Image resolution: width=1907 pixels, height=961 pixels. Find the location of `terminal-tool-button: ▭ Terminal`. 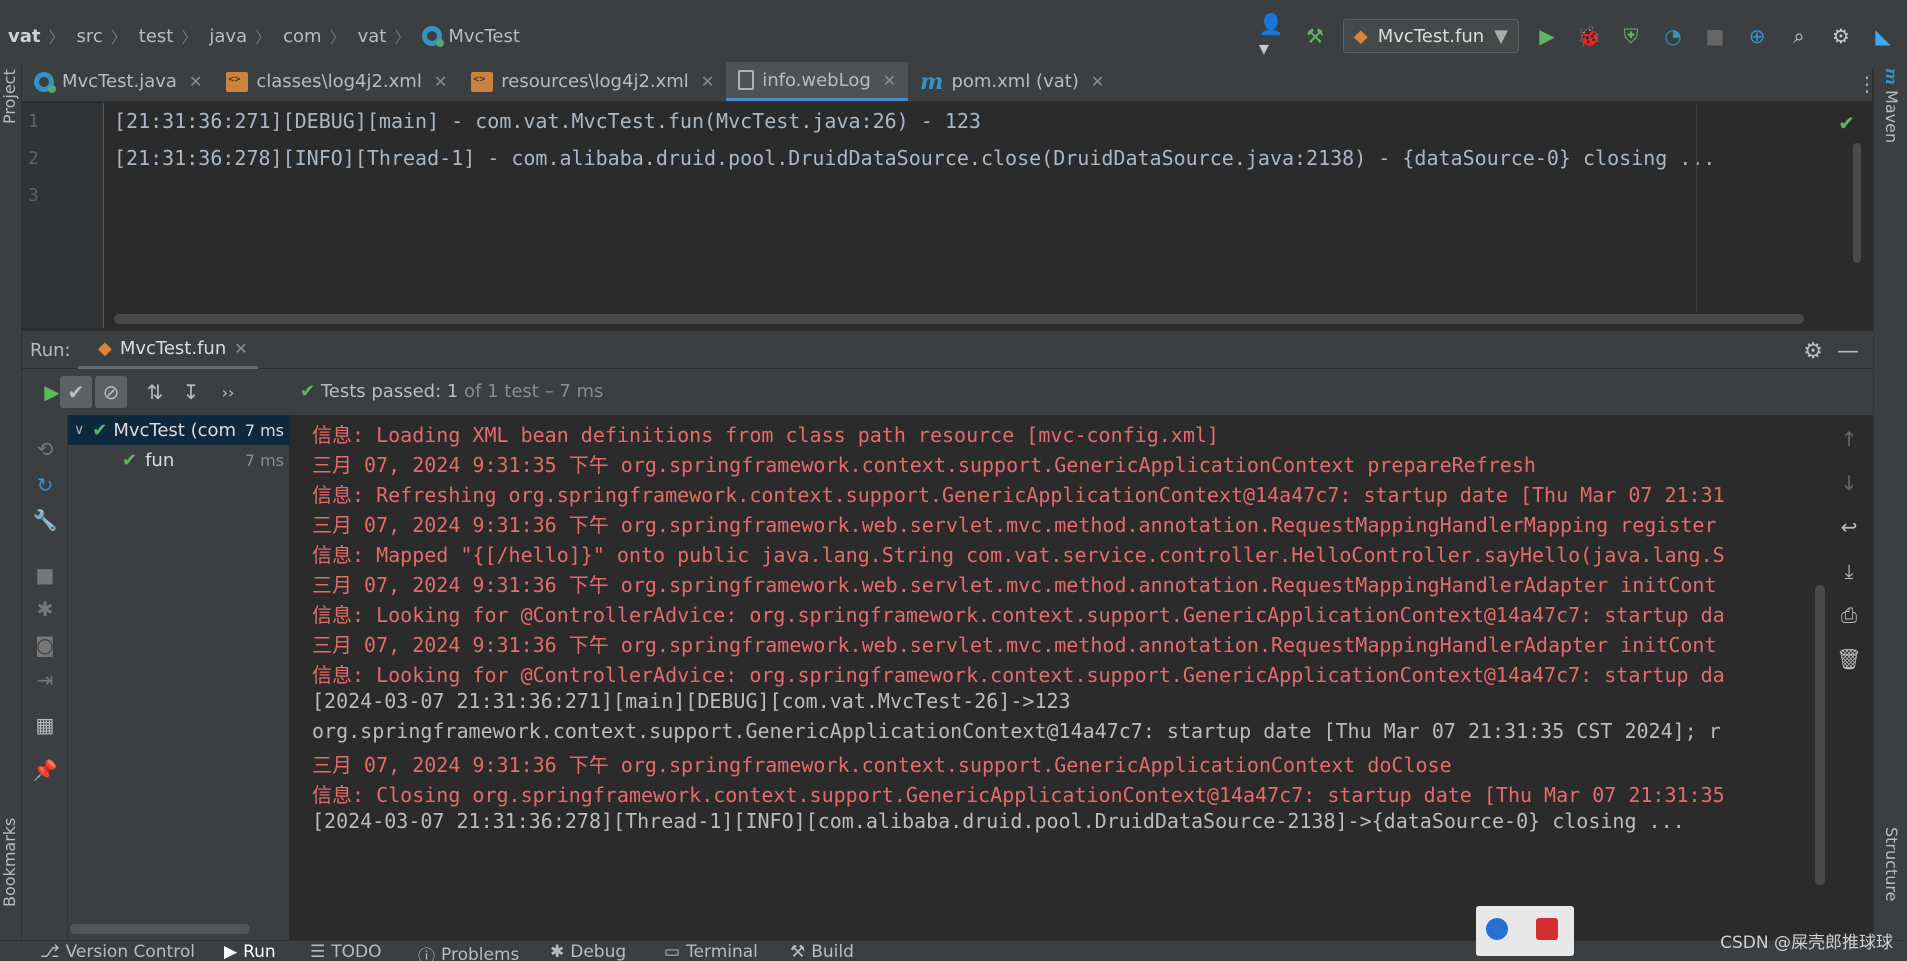

terminal-tool-button: ▭ Terminal is located at coordinates (711, 951).